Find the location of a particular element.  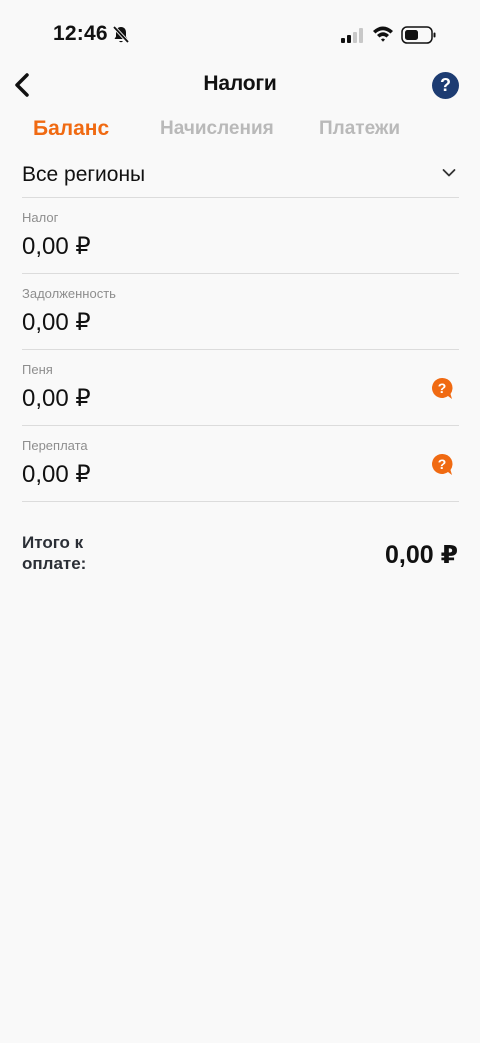

region-select: Все регионы is located at coordinates (240, 175).